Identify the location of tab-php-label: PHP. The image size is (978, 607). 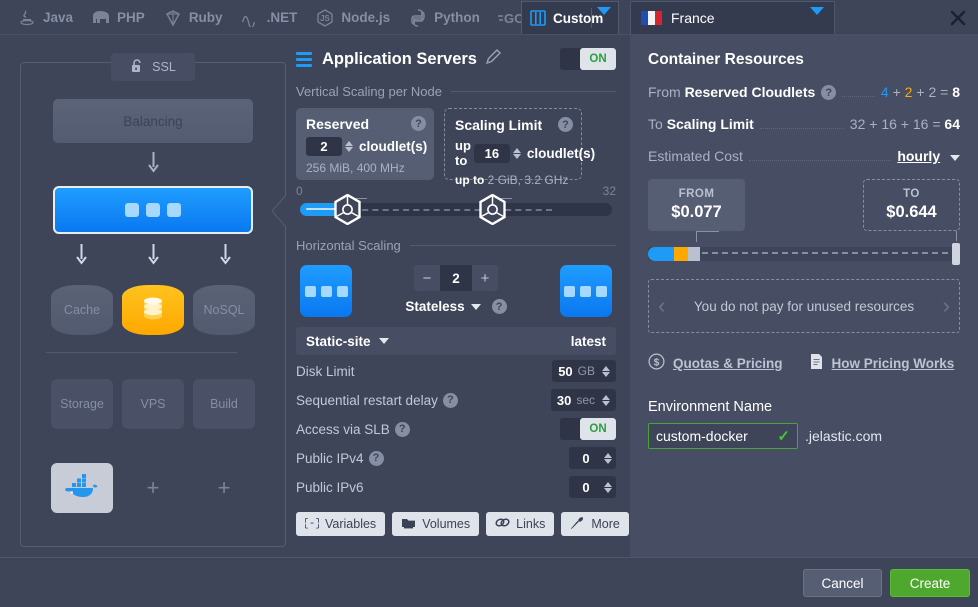
(131, 17).